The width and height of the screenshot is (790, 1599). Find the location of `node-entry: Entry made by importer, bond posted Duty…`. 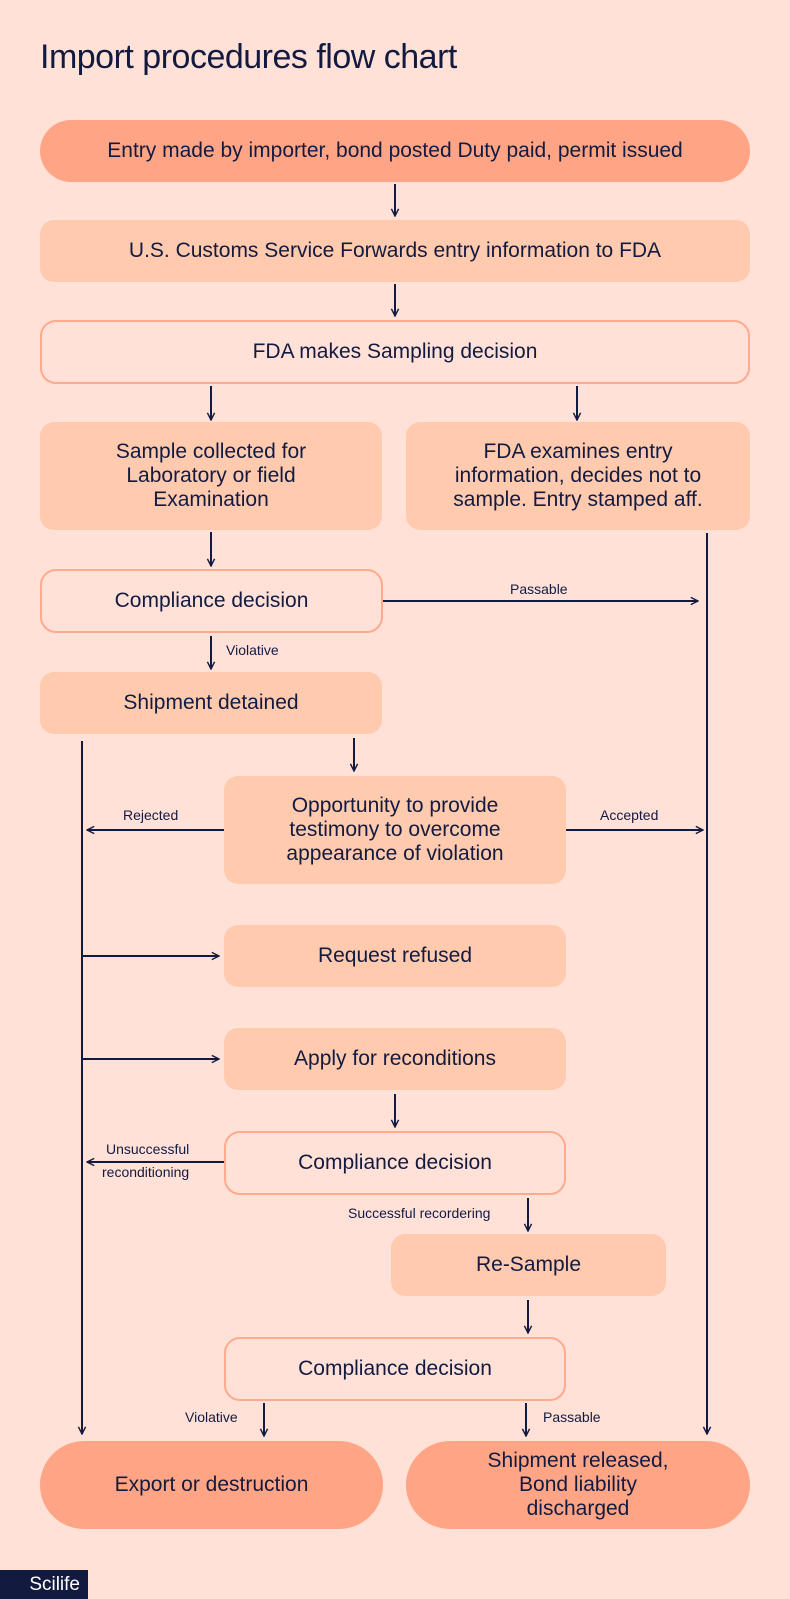

node-entry: Entry made by importer, bond posted Duty… is located at coordinates (395, 151).